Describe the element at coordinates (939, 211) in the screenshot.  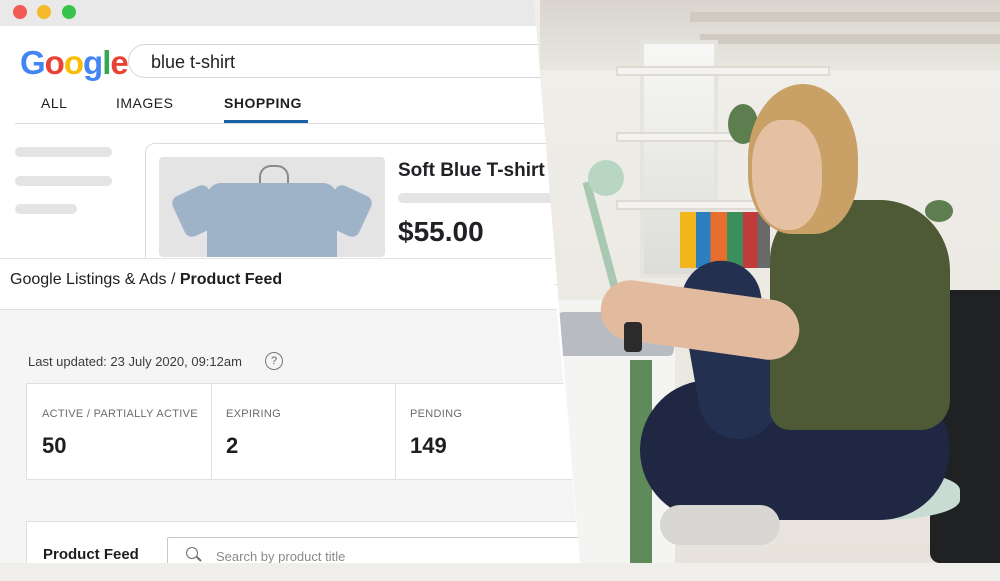
I see `plant` at that location.